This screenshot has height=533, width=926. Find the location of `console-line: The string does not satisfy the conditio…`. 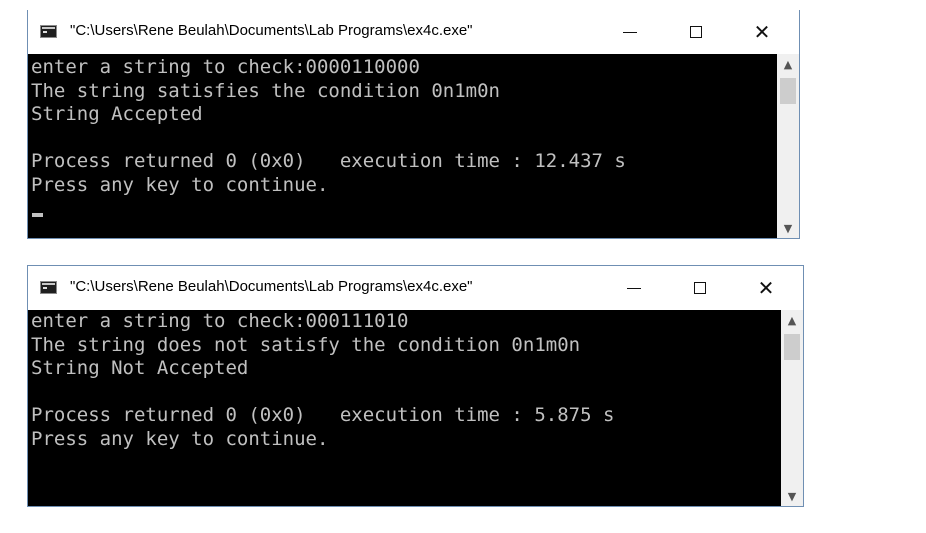

console-line: The string does not satisfy the conditio… is located at coordinates (306, 344).